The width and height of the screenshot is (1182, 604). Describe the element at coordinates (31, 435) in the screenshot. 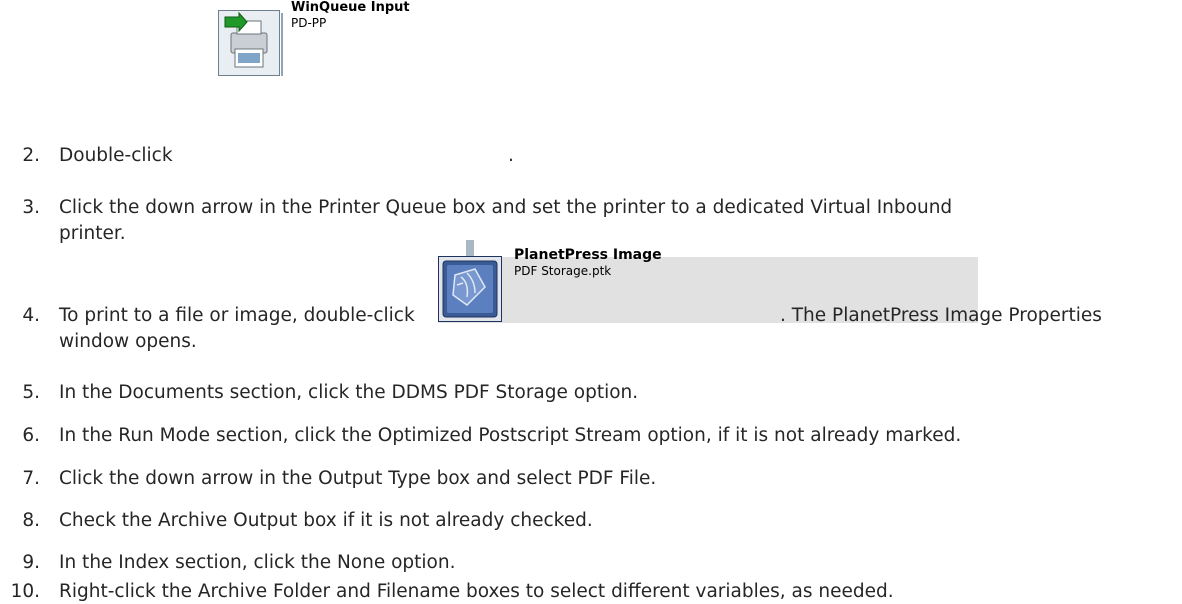

I see `step-number: 6.` at that location.